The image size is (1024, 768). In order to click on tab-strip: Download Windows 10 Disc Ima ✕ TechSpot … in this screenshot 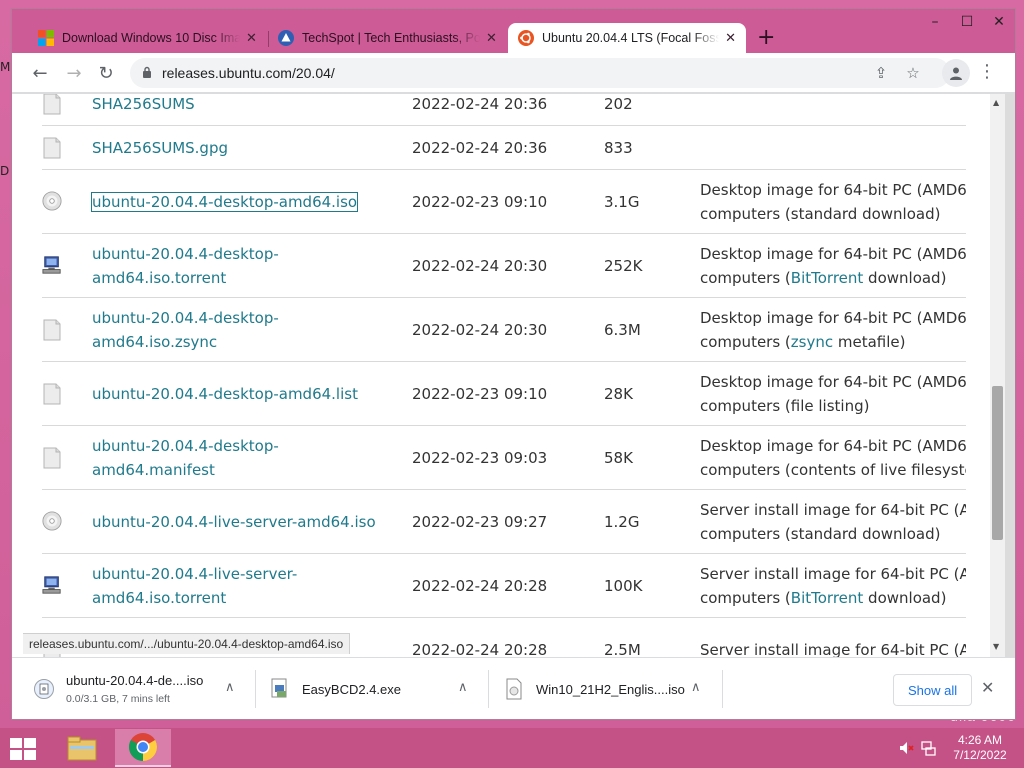, I will do `click(513, 31)`.